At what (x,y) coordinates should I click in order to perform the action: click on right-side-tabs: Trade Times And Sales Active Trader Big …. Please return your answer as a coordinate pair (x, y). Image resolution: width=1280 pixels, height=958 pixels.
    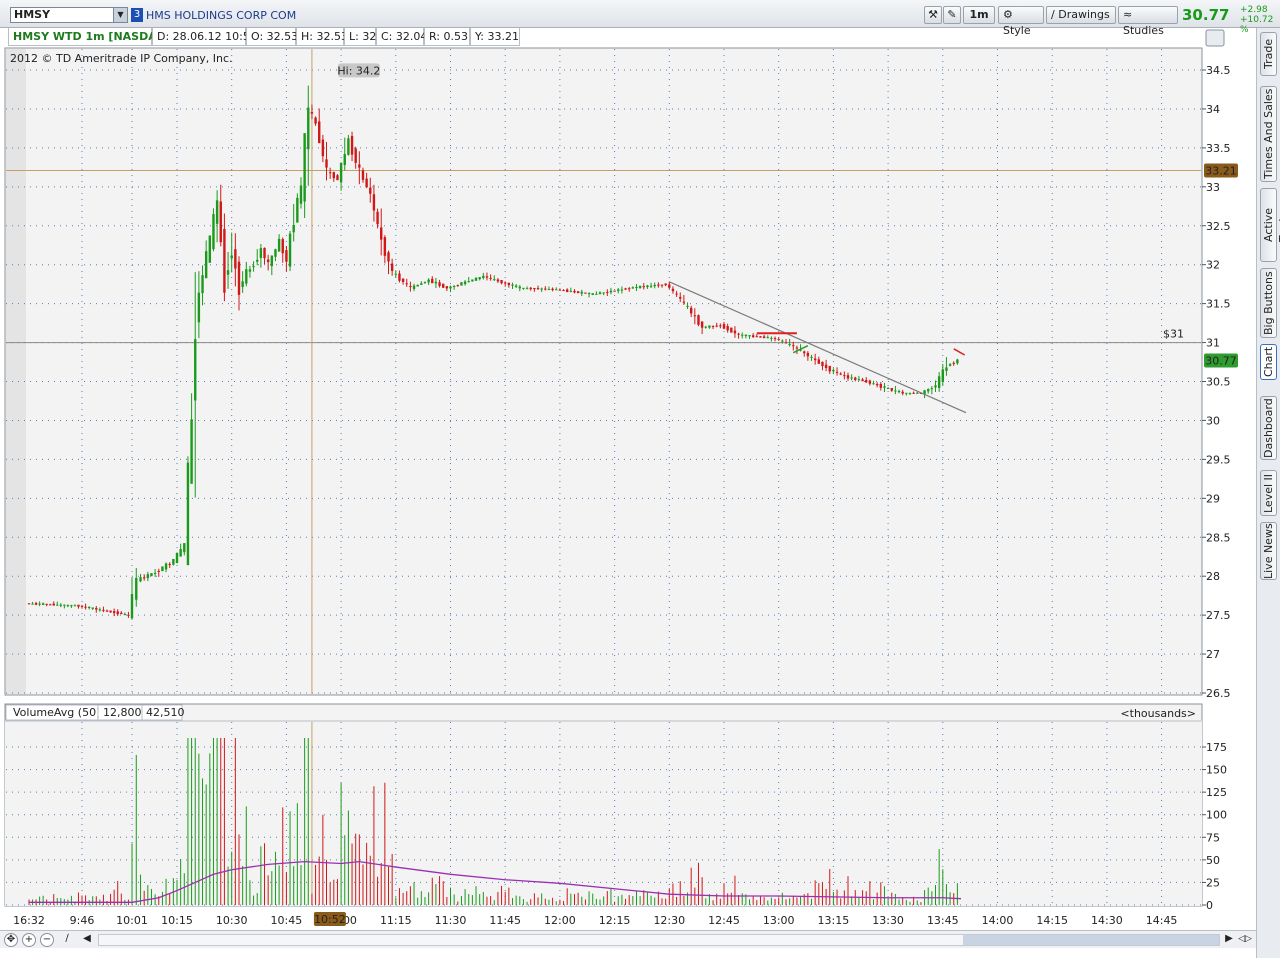
    Looking at the image, I should click on (1268, 493).